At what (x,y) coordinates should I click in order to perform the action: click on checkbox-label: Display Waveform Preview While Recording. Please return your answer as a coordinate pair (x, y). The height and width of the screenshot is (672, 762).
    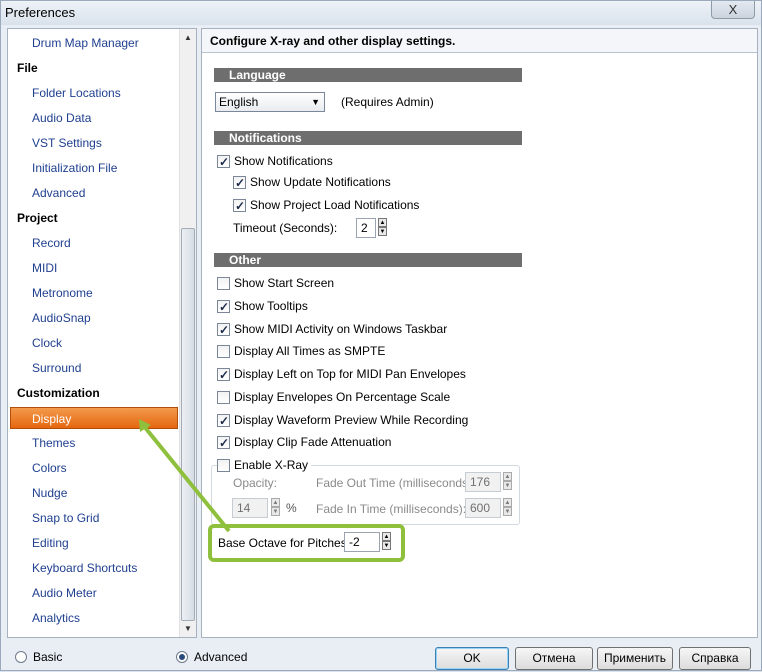
    Looking at the image, I should click on (351, 420).